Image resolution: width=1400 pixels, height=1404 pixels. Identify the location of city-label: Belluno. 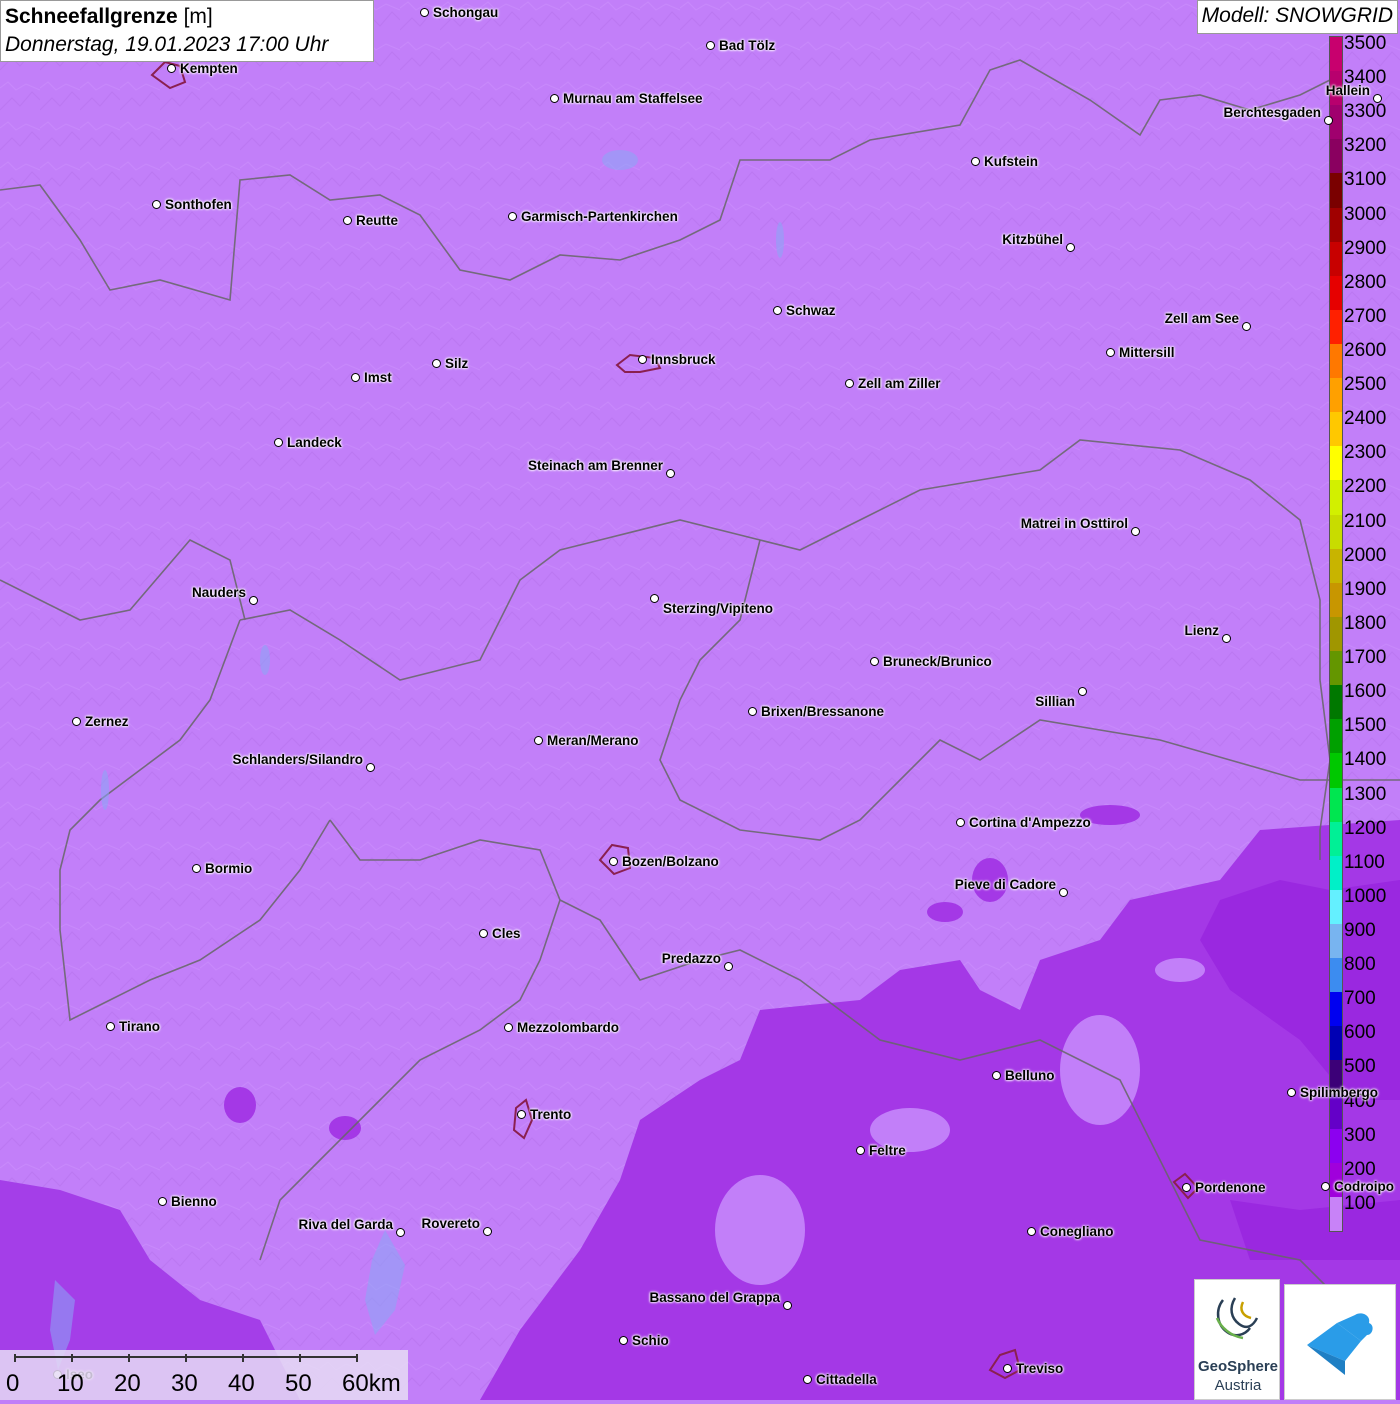
(1030, 1076).